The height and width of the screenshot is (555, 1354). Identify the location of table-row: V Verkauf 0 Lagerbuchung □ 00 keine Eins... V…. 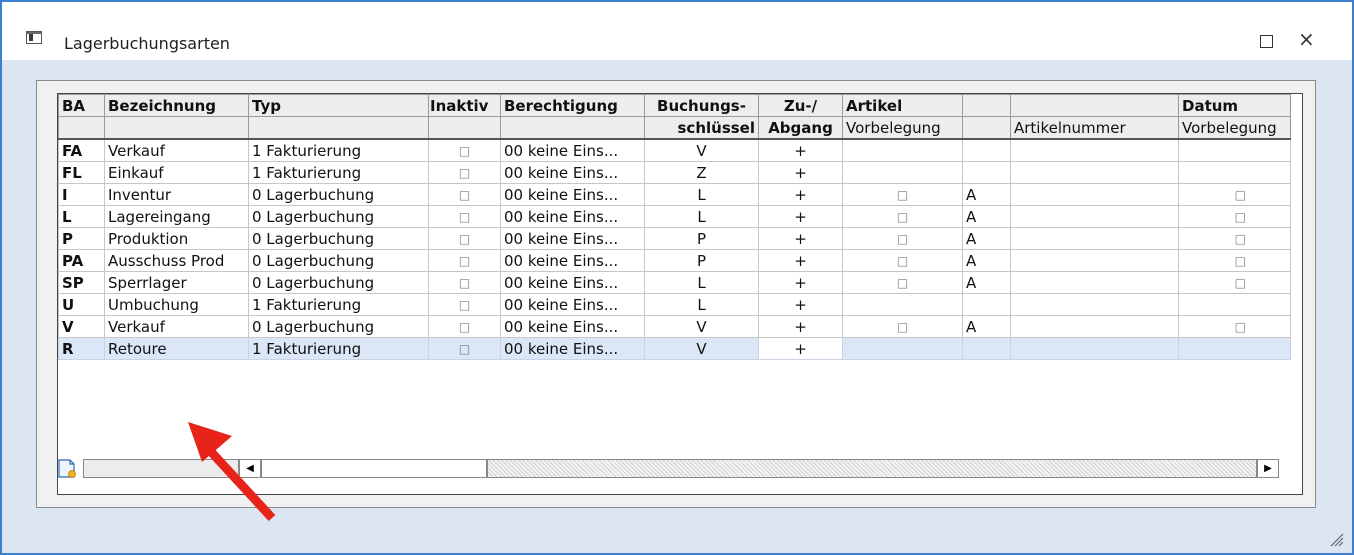
(674, 326).